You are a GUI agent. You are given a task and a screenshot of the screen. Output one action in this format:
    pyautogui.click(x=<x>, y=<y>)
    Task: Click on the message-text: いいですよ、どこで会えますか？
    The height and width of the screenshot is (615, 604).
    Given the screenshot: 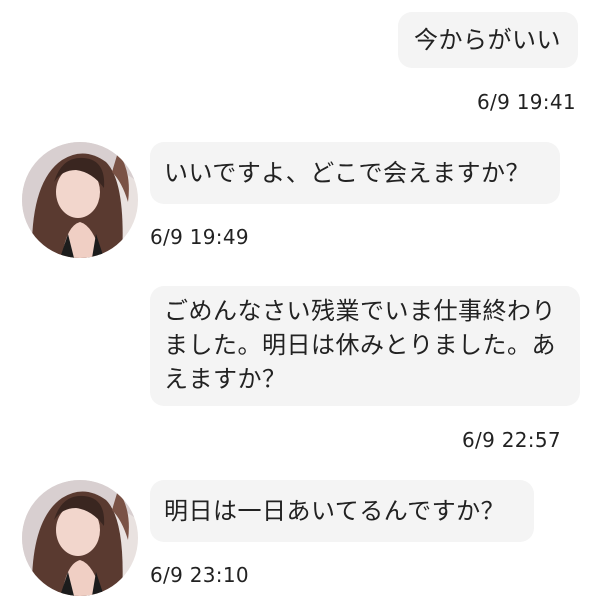 What is the action you would take?
    pyautogui.click(x=347, y=173)
    